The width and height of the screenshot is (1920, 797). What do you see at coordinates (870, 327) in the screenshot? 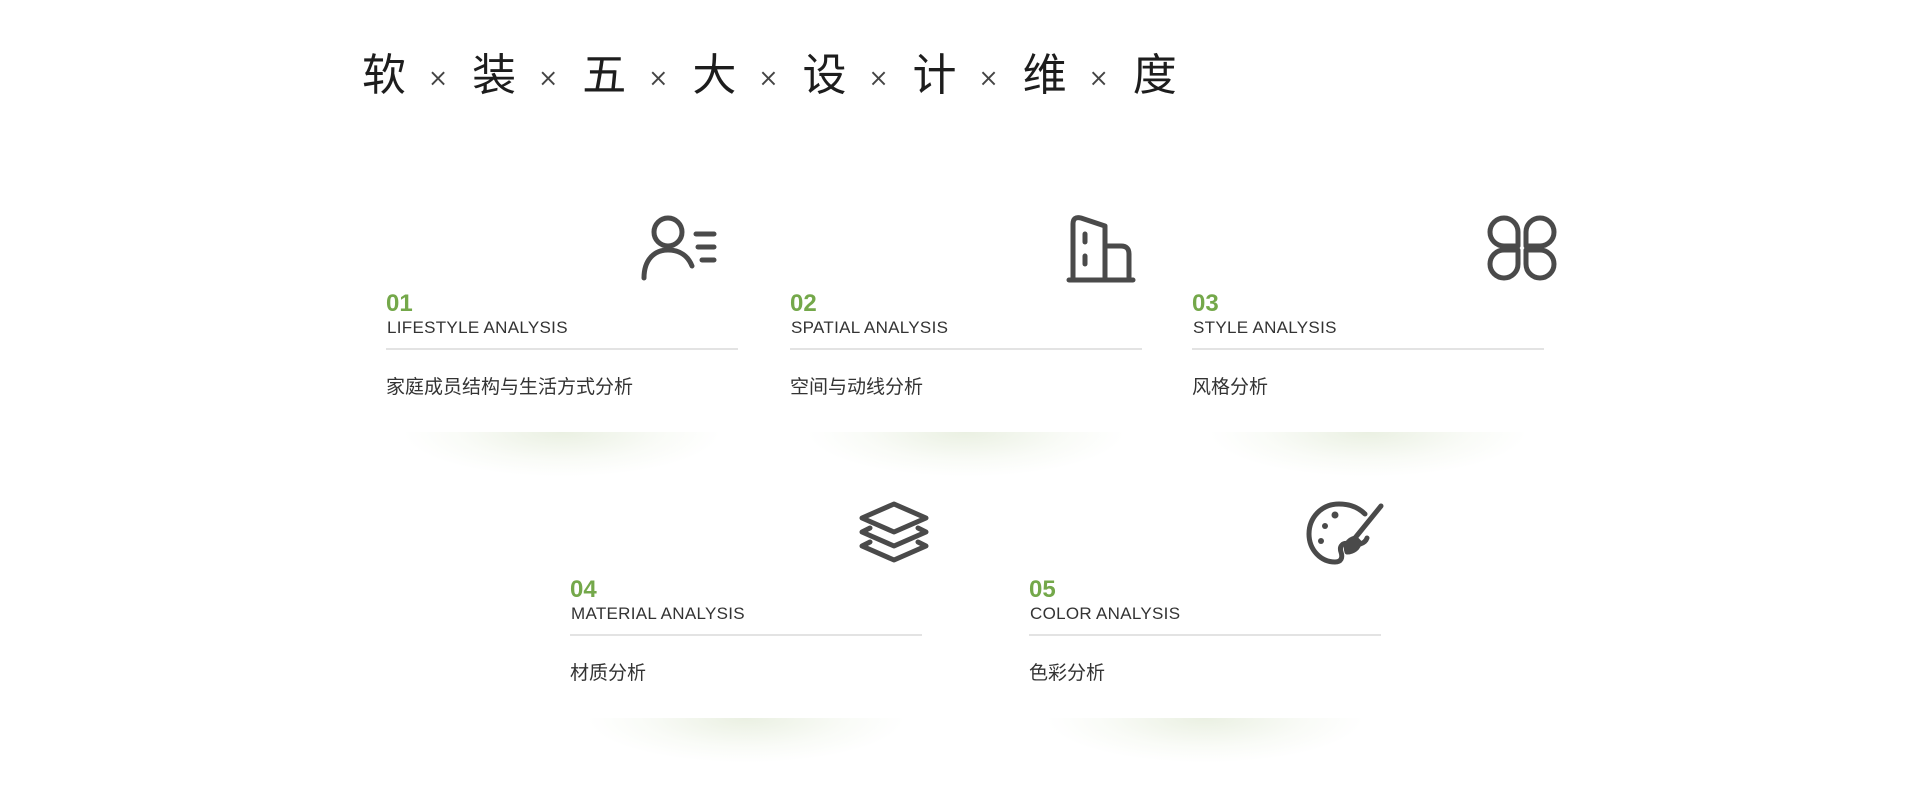
I see `card-english-title: SPATIAL ANALYSIS` at bounding box center [870, 327].